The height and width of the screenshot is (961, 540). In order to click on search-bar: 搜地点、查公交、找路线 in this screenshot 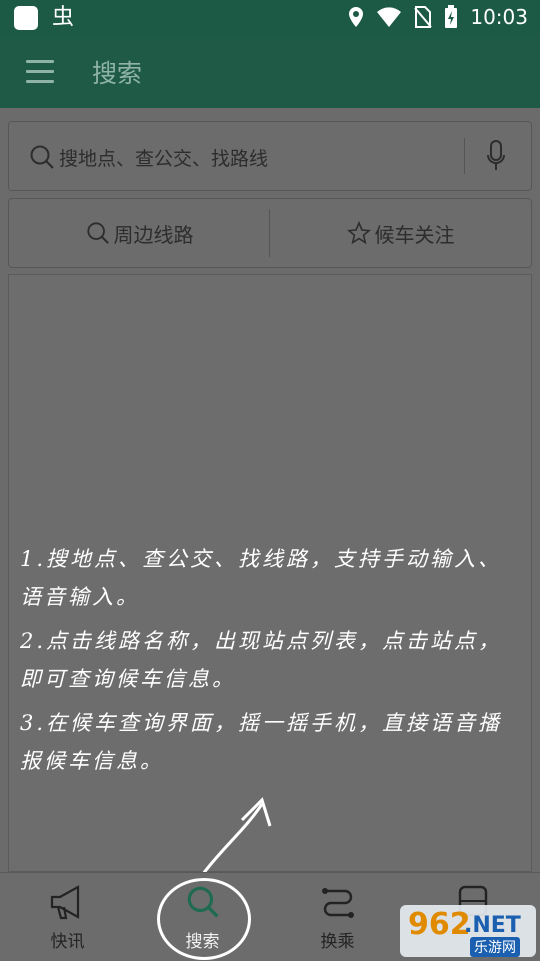, I will do `click(270, 156)`.